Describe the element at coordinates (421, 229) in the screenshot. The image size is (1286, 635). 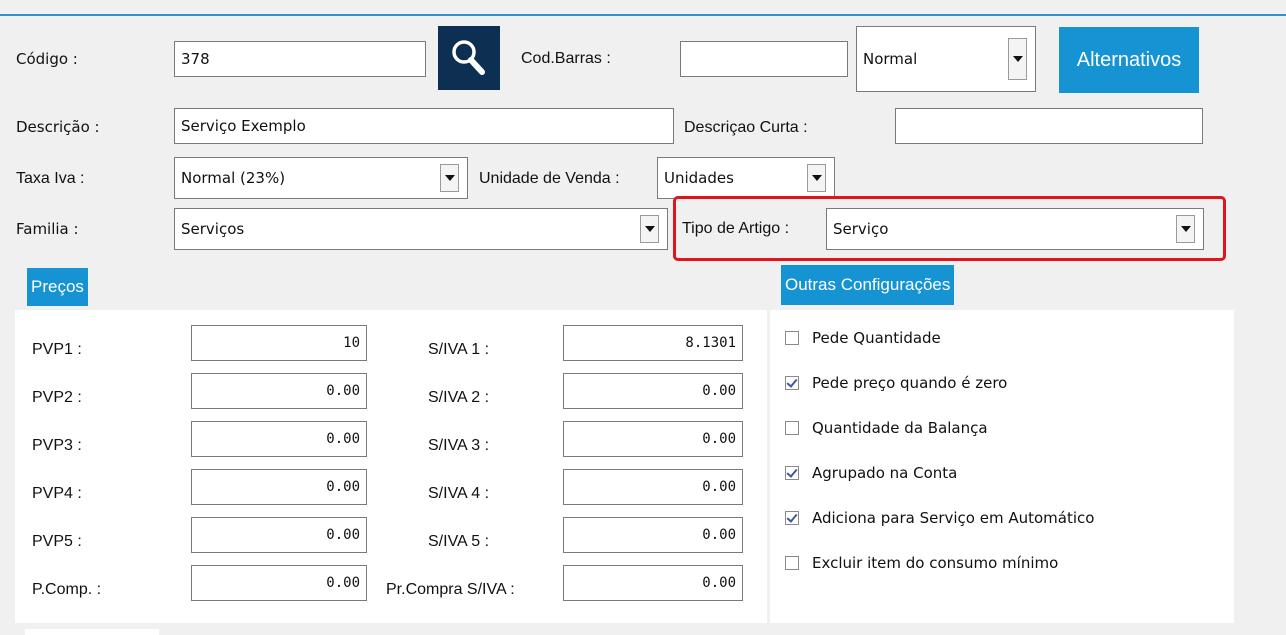
I see `familia-select: Serviços` at that location.